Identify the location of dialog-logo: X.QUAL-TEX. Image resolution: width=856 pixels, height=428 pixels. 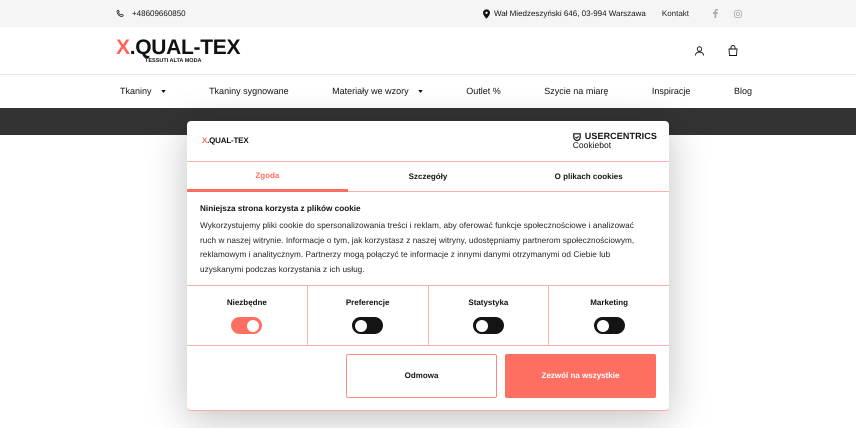
(225, 141).